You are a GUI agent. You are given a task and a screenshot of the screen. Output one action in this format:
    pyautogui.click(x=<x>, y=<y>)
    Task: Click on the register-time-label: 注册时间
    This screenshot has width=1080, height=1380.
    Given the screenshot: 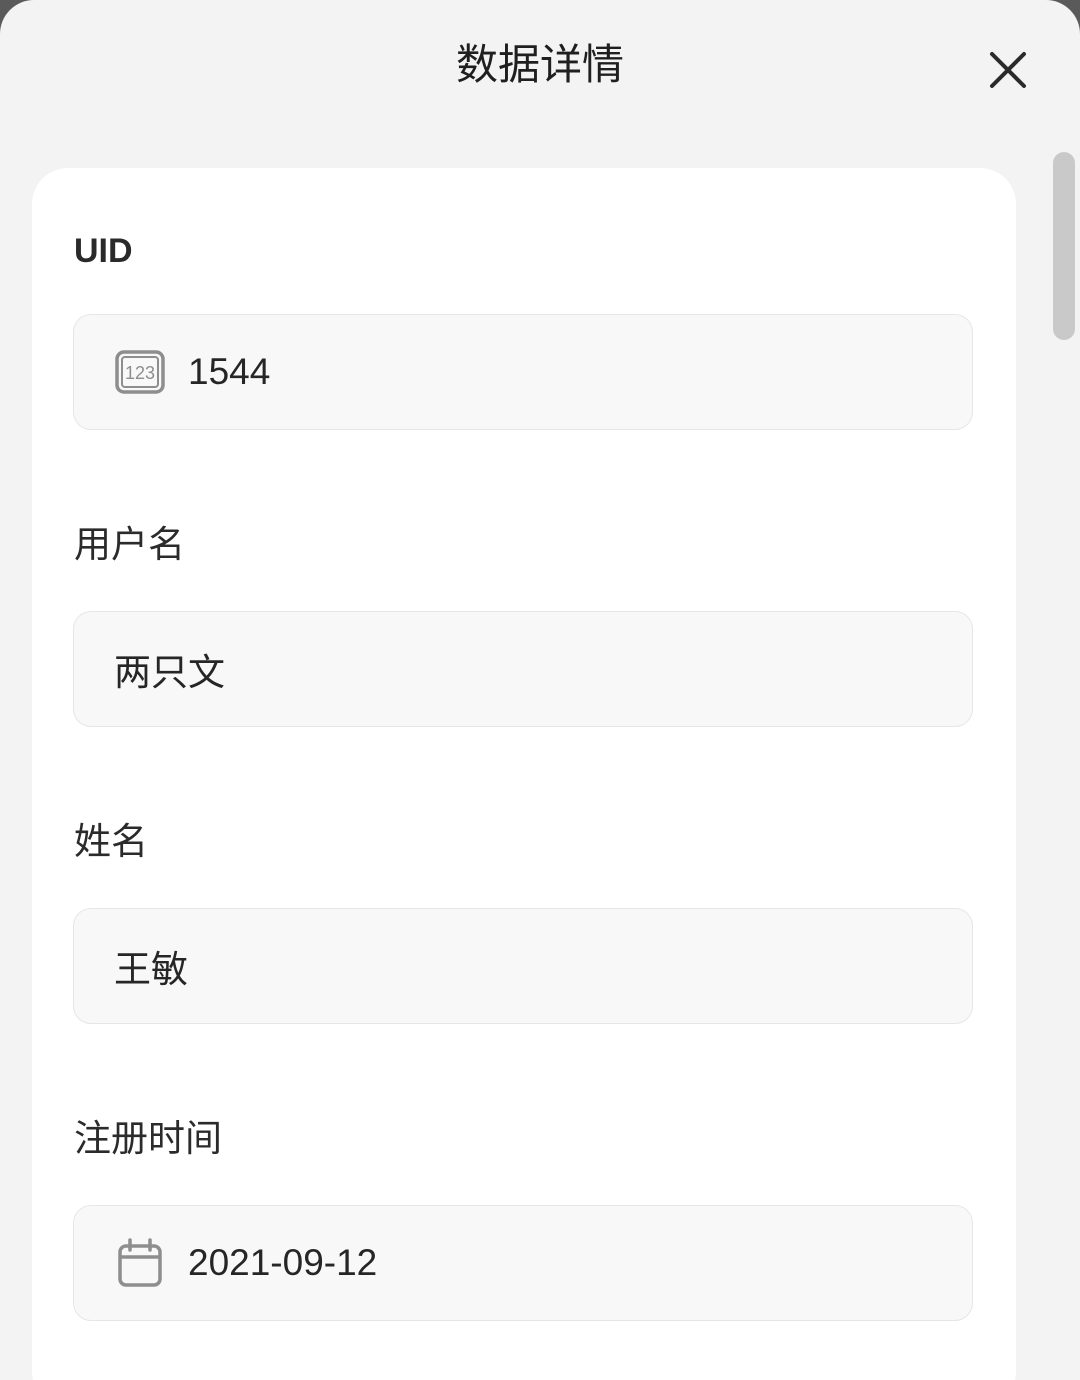 What is the action you would take?
    pyautogui.click(x=148, y=1138)
    